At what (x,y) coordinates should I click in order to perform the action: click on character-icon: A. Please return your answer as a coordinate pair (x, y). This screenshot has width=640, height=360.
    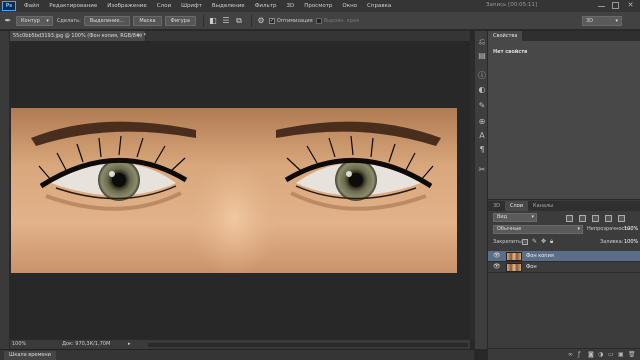
    Looking at the image, I should click on (482, 136).